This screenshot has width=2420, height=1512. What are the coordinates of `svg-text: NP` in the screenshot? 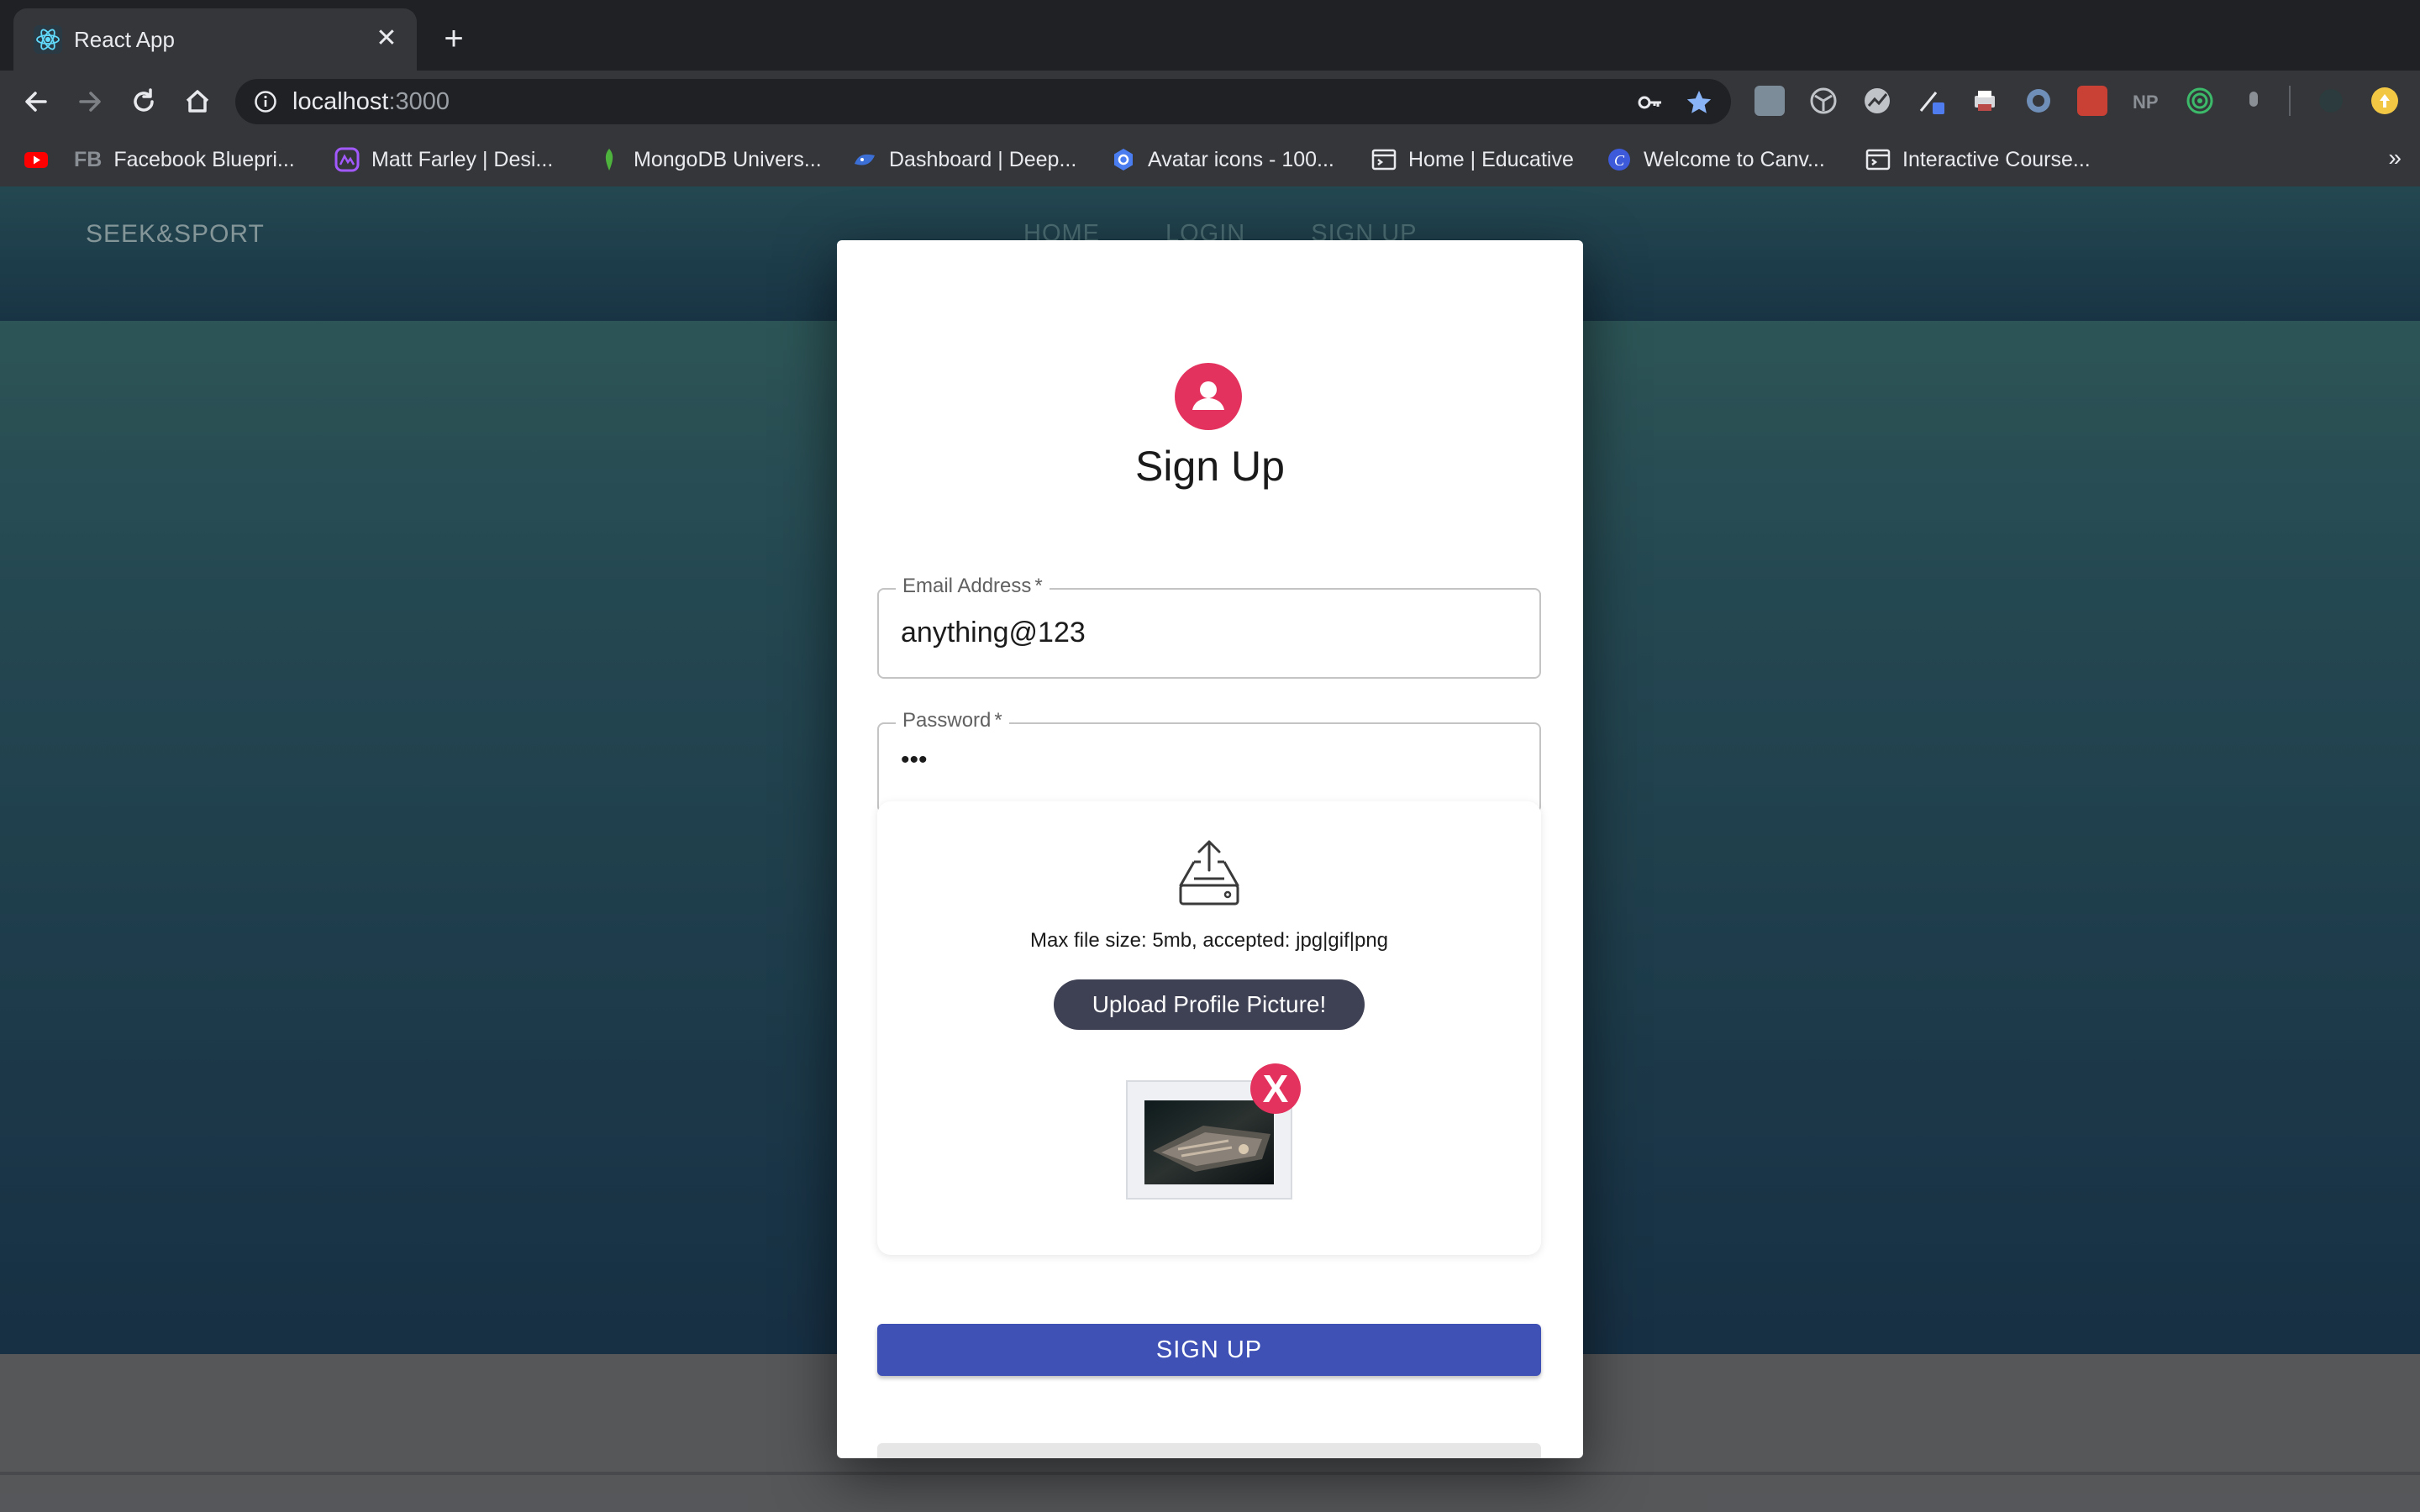 It's located at (2146, 102).